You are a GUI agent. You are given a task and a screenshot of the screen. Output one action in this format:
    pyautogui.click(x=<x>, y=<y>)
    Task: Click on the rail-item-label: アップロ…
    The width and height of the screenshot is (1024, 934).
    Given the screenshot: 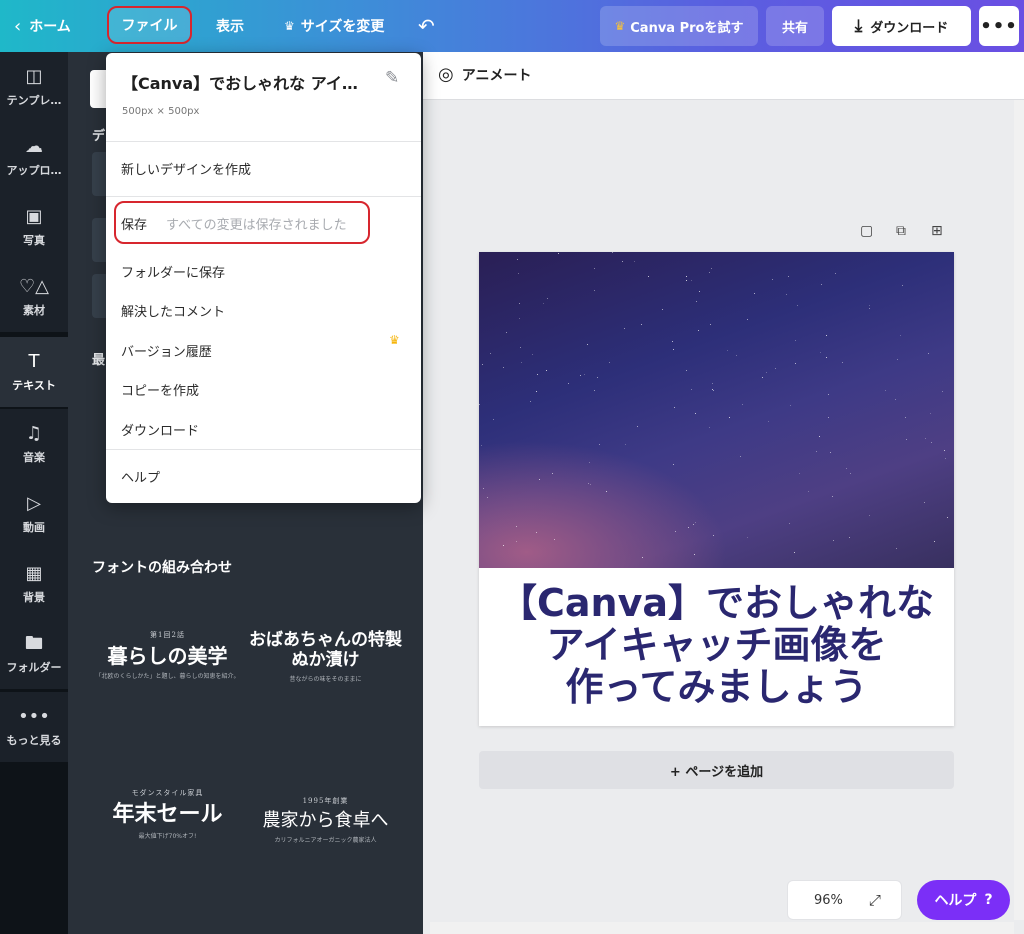 What is the action you would take?
    pyautogui.click(x=34, y=170)
    